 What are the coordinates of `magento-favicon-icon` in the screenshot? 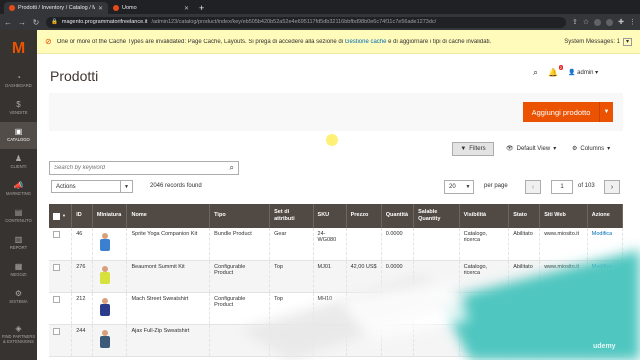 It's located at (12, 8).